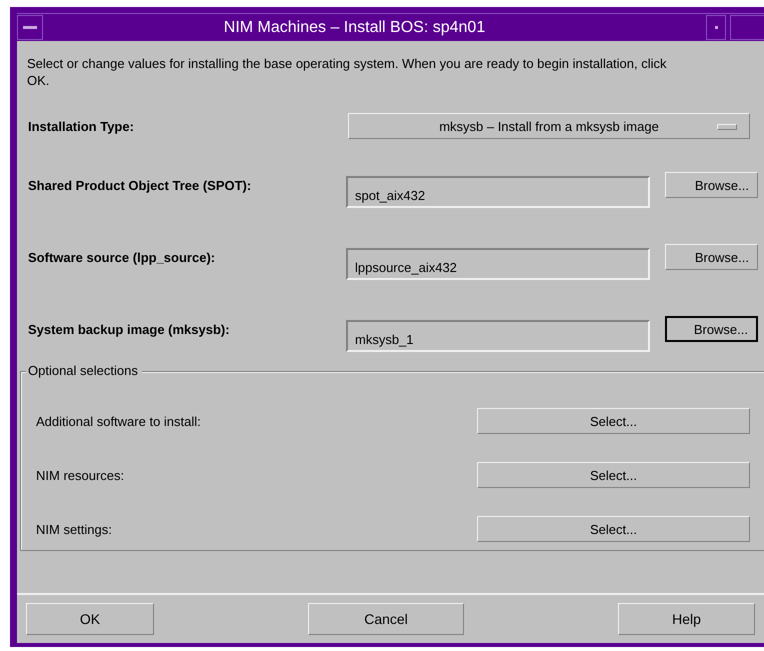  Describe the element at coordinates (549, 126) in the screenshot. I see `installation-type-dropdown: mksysb – Install from a mksysb image` at that location.